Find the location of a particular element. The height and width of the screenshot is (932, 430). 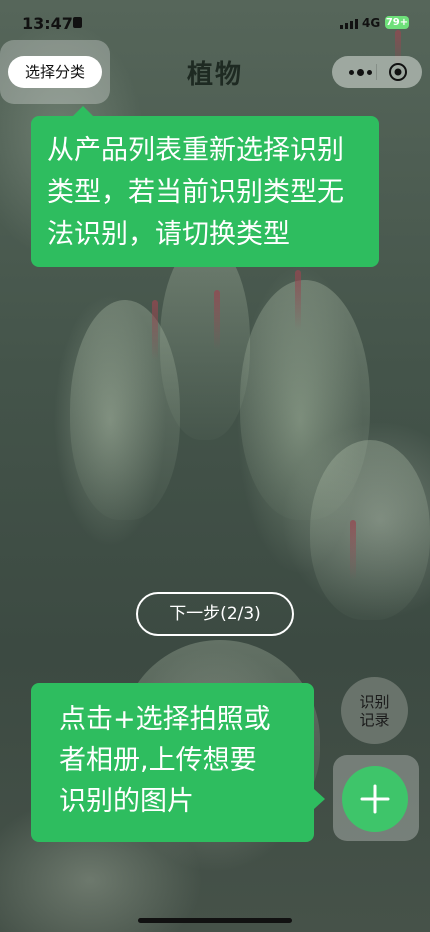

status-bar: 13:47 4G 79+ is located at coordinates (215, 22).